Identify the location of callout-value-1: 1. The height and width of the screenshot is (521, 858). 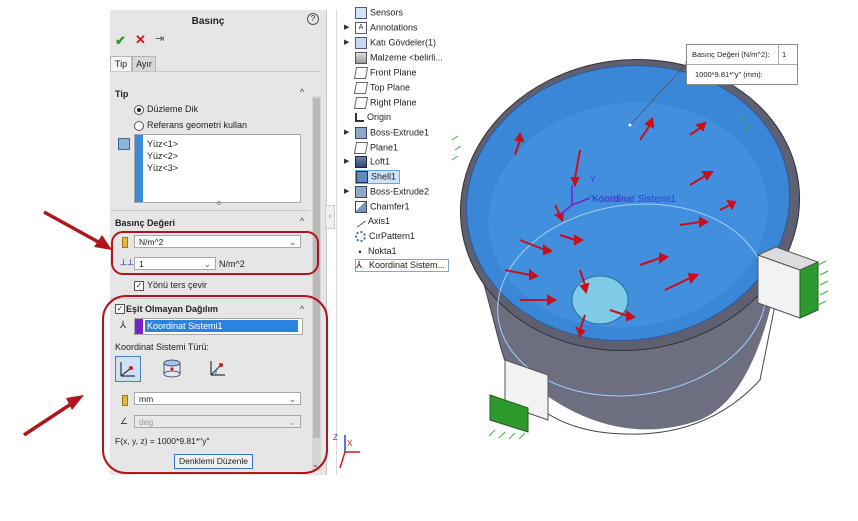
(784, 54).